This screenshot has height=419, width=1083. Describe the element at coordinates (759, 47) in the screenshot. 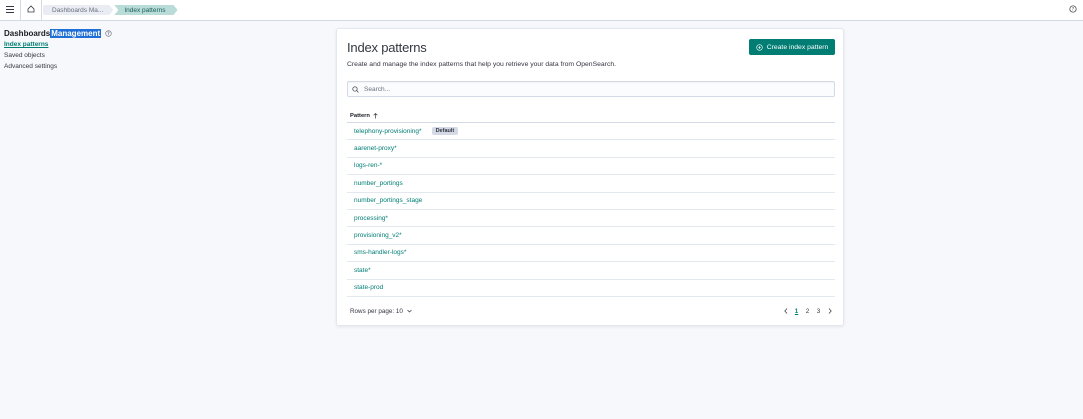

I see `plus-circle-icon` at that location.